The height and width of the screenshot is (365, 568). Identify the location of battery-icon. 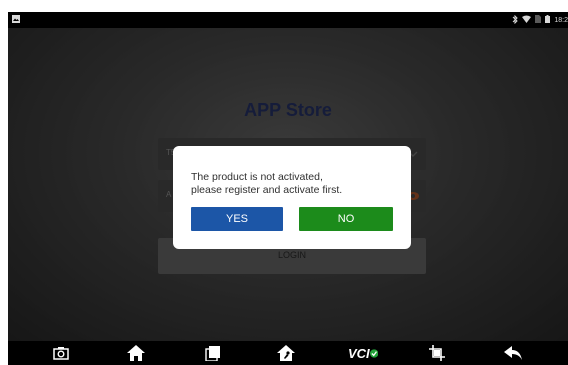
(548, 20).